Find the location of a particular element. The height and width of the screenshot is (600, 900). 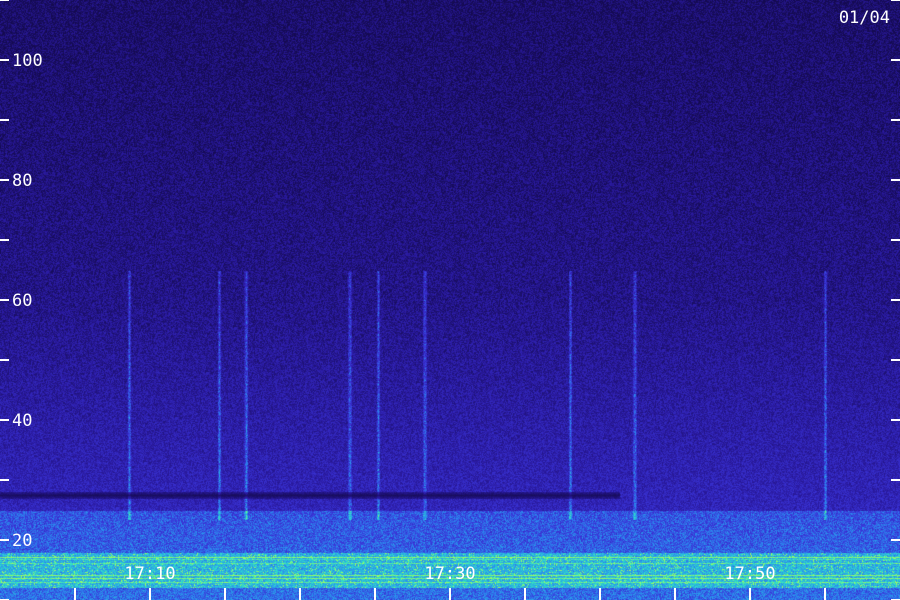

y-tick-label: 100 is located at coordinates (27, 61).